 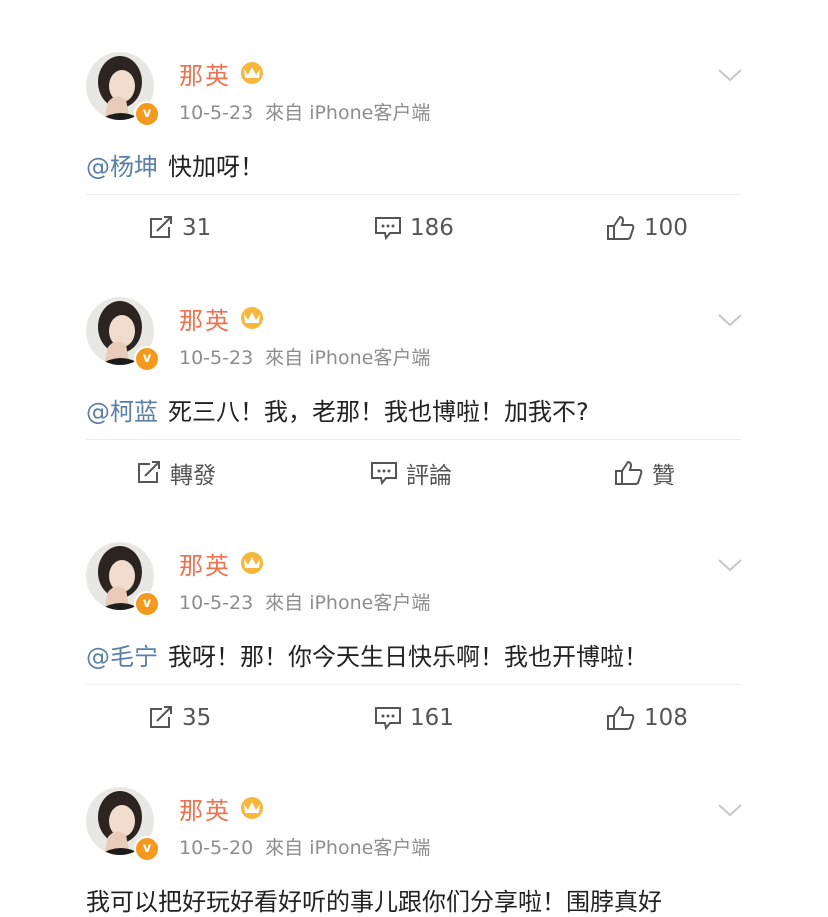 I want to click on action-bar: 轉發 評論 贊, so click(x=413, y=473).